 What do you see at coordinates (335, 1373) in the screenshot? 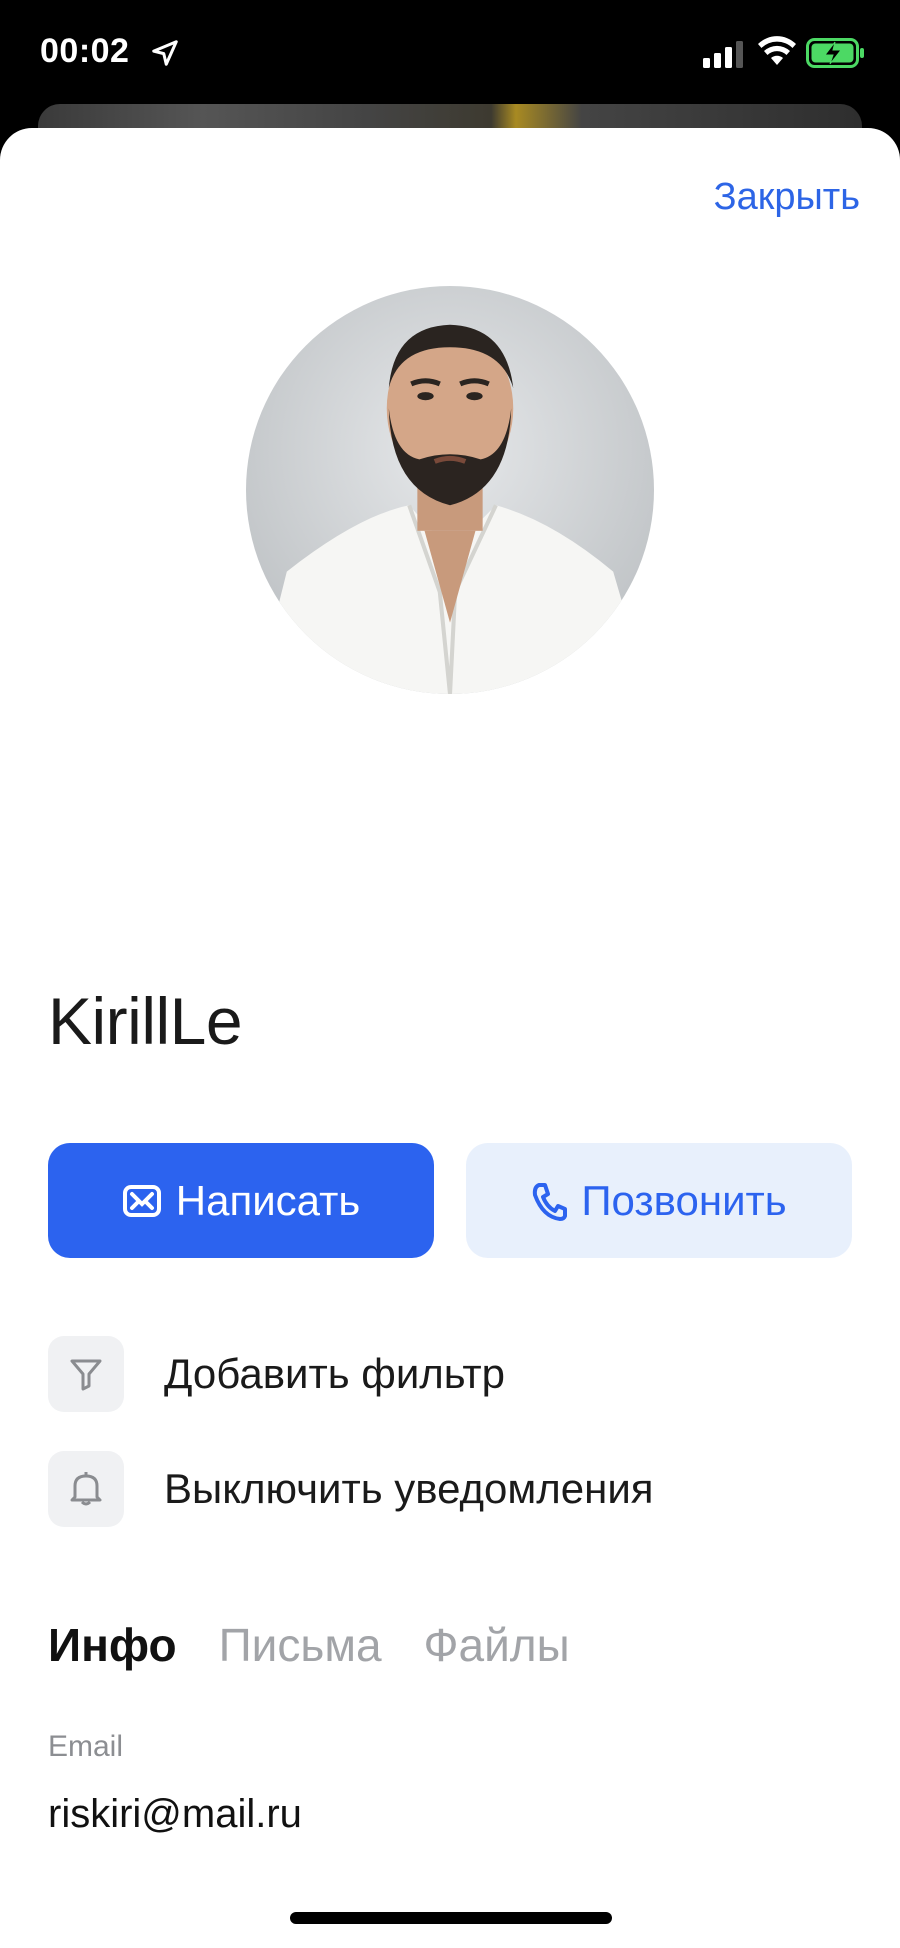
I see `add-filter-label: Добавить фильтр` at bounding box center [335, 1373].